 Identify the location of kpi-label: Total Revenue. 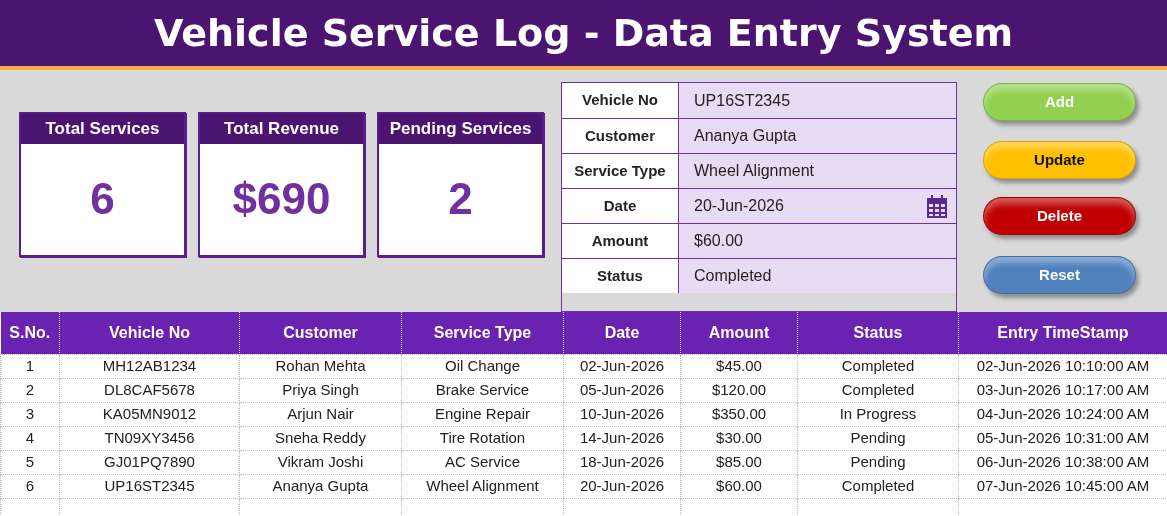
(281, 129).